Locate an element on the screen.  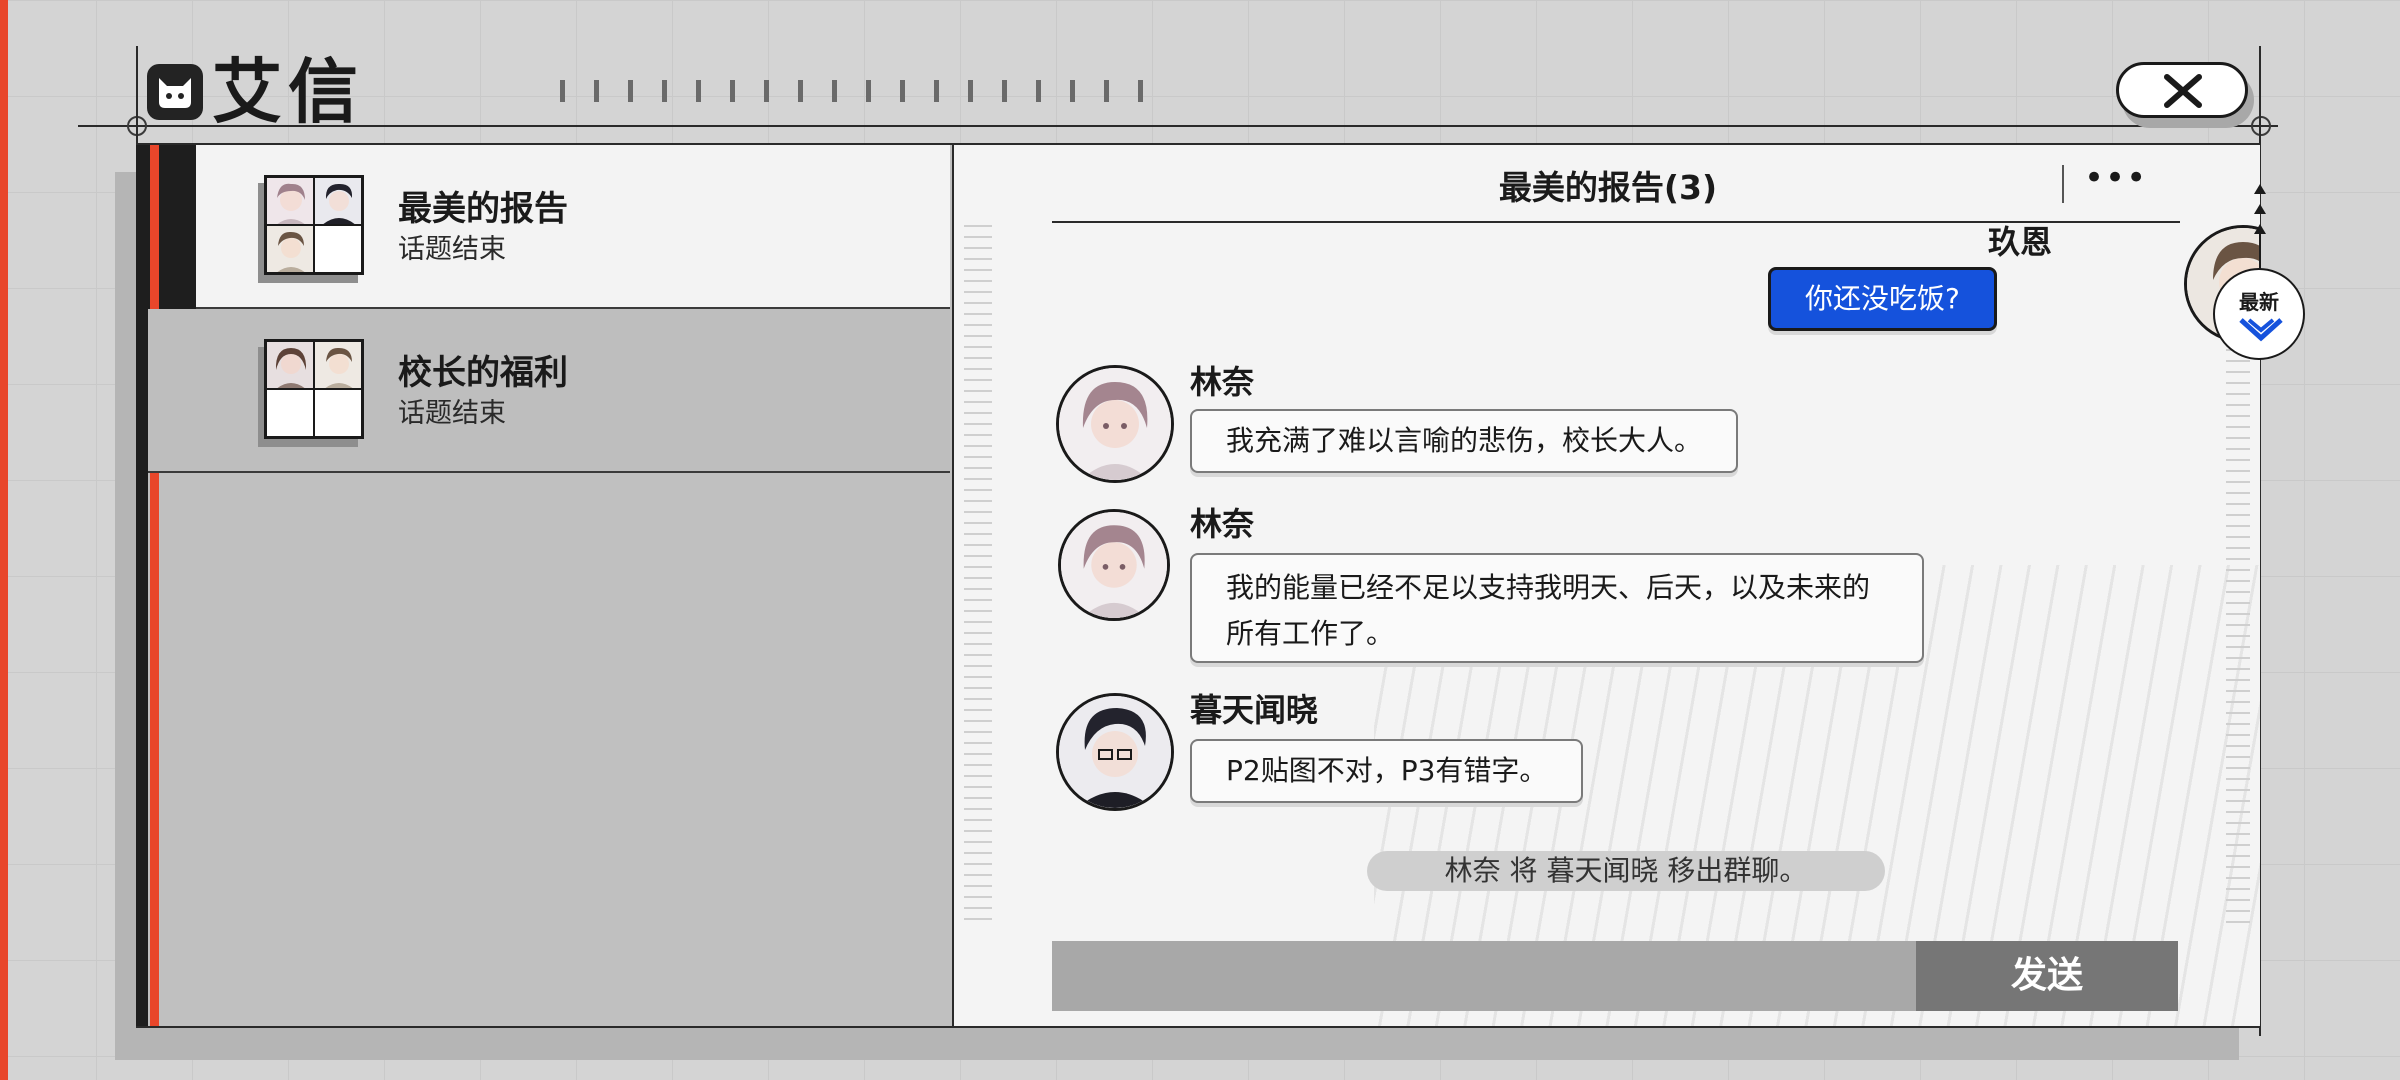
scroll-up-icon is located at coordinates (2260, 223).